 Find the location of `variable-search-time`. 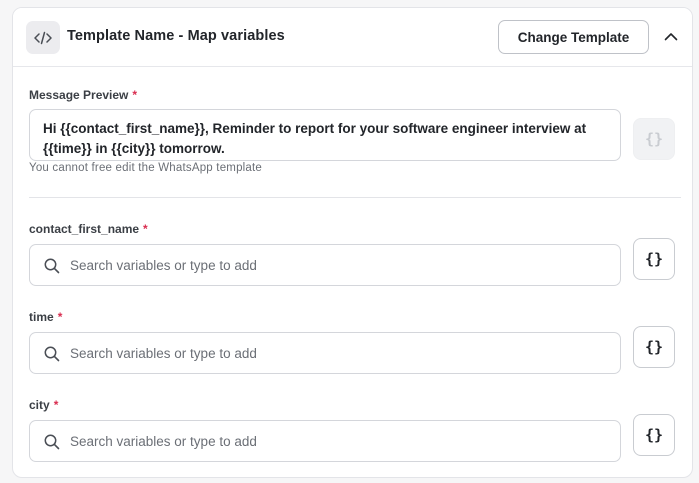

variable-search-time is located at coordinates (325, 353).